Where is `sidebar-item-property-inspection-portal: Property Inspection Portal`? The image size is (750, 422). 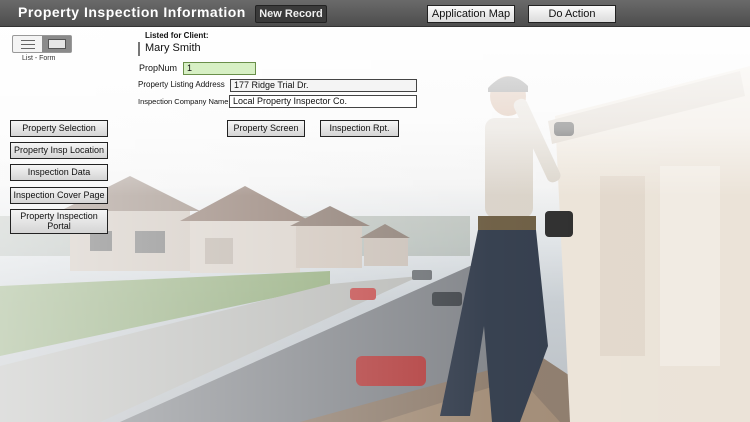 sidebar-item-property-inspection-portal: Property Inspection Portal is located at coordinates (59, 221).